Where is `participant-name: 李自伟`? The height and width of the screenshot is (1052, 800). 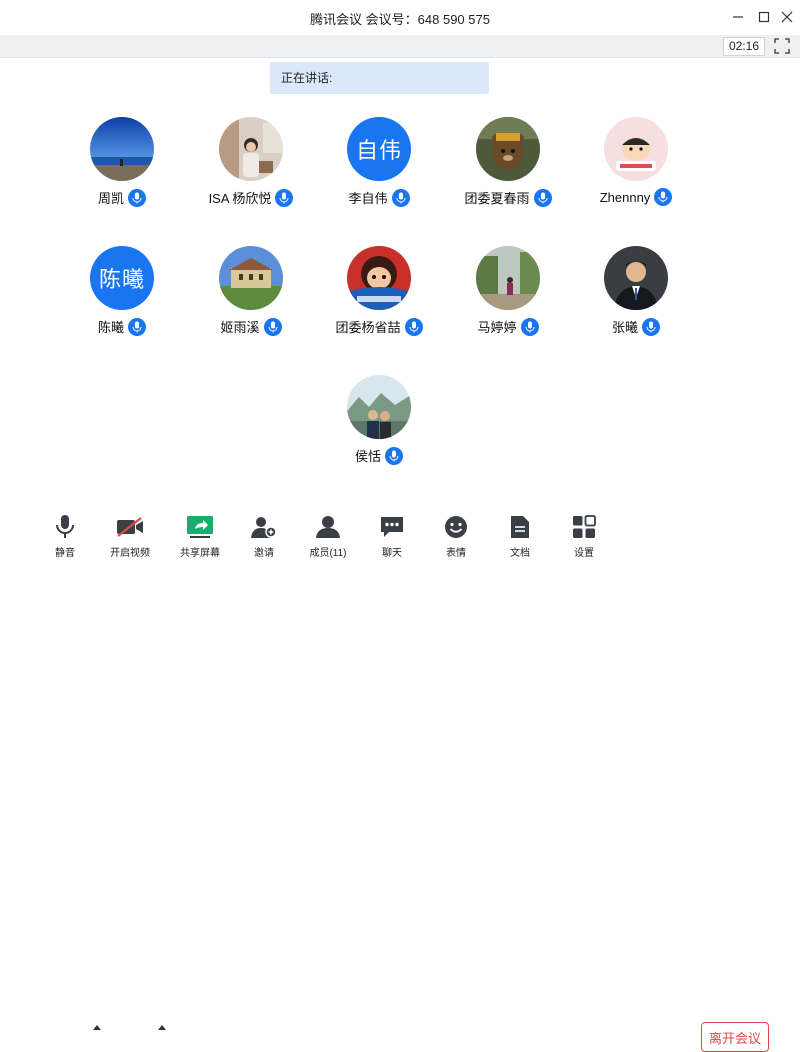 participant-name: 李自伟 is located at coordinates (368, 198).